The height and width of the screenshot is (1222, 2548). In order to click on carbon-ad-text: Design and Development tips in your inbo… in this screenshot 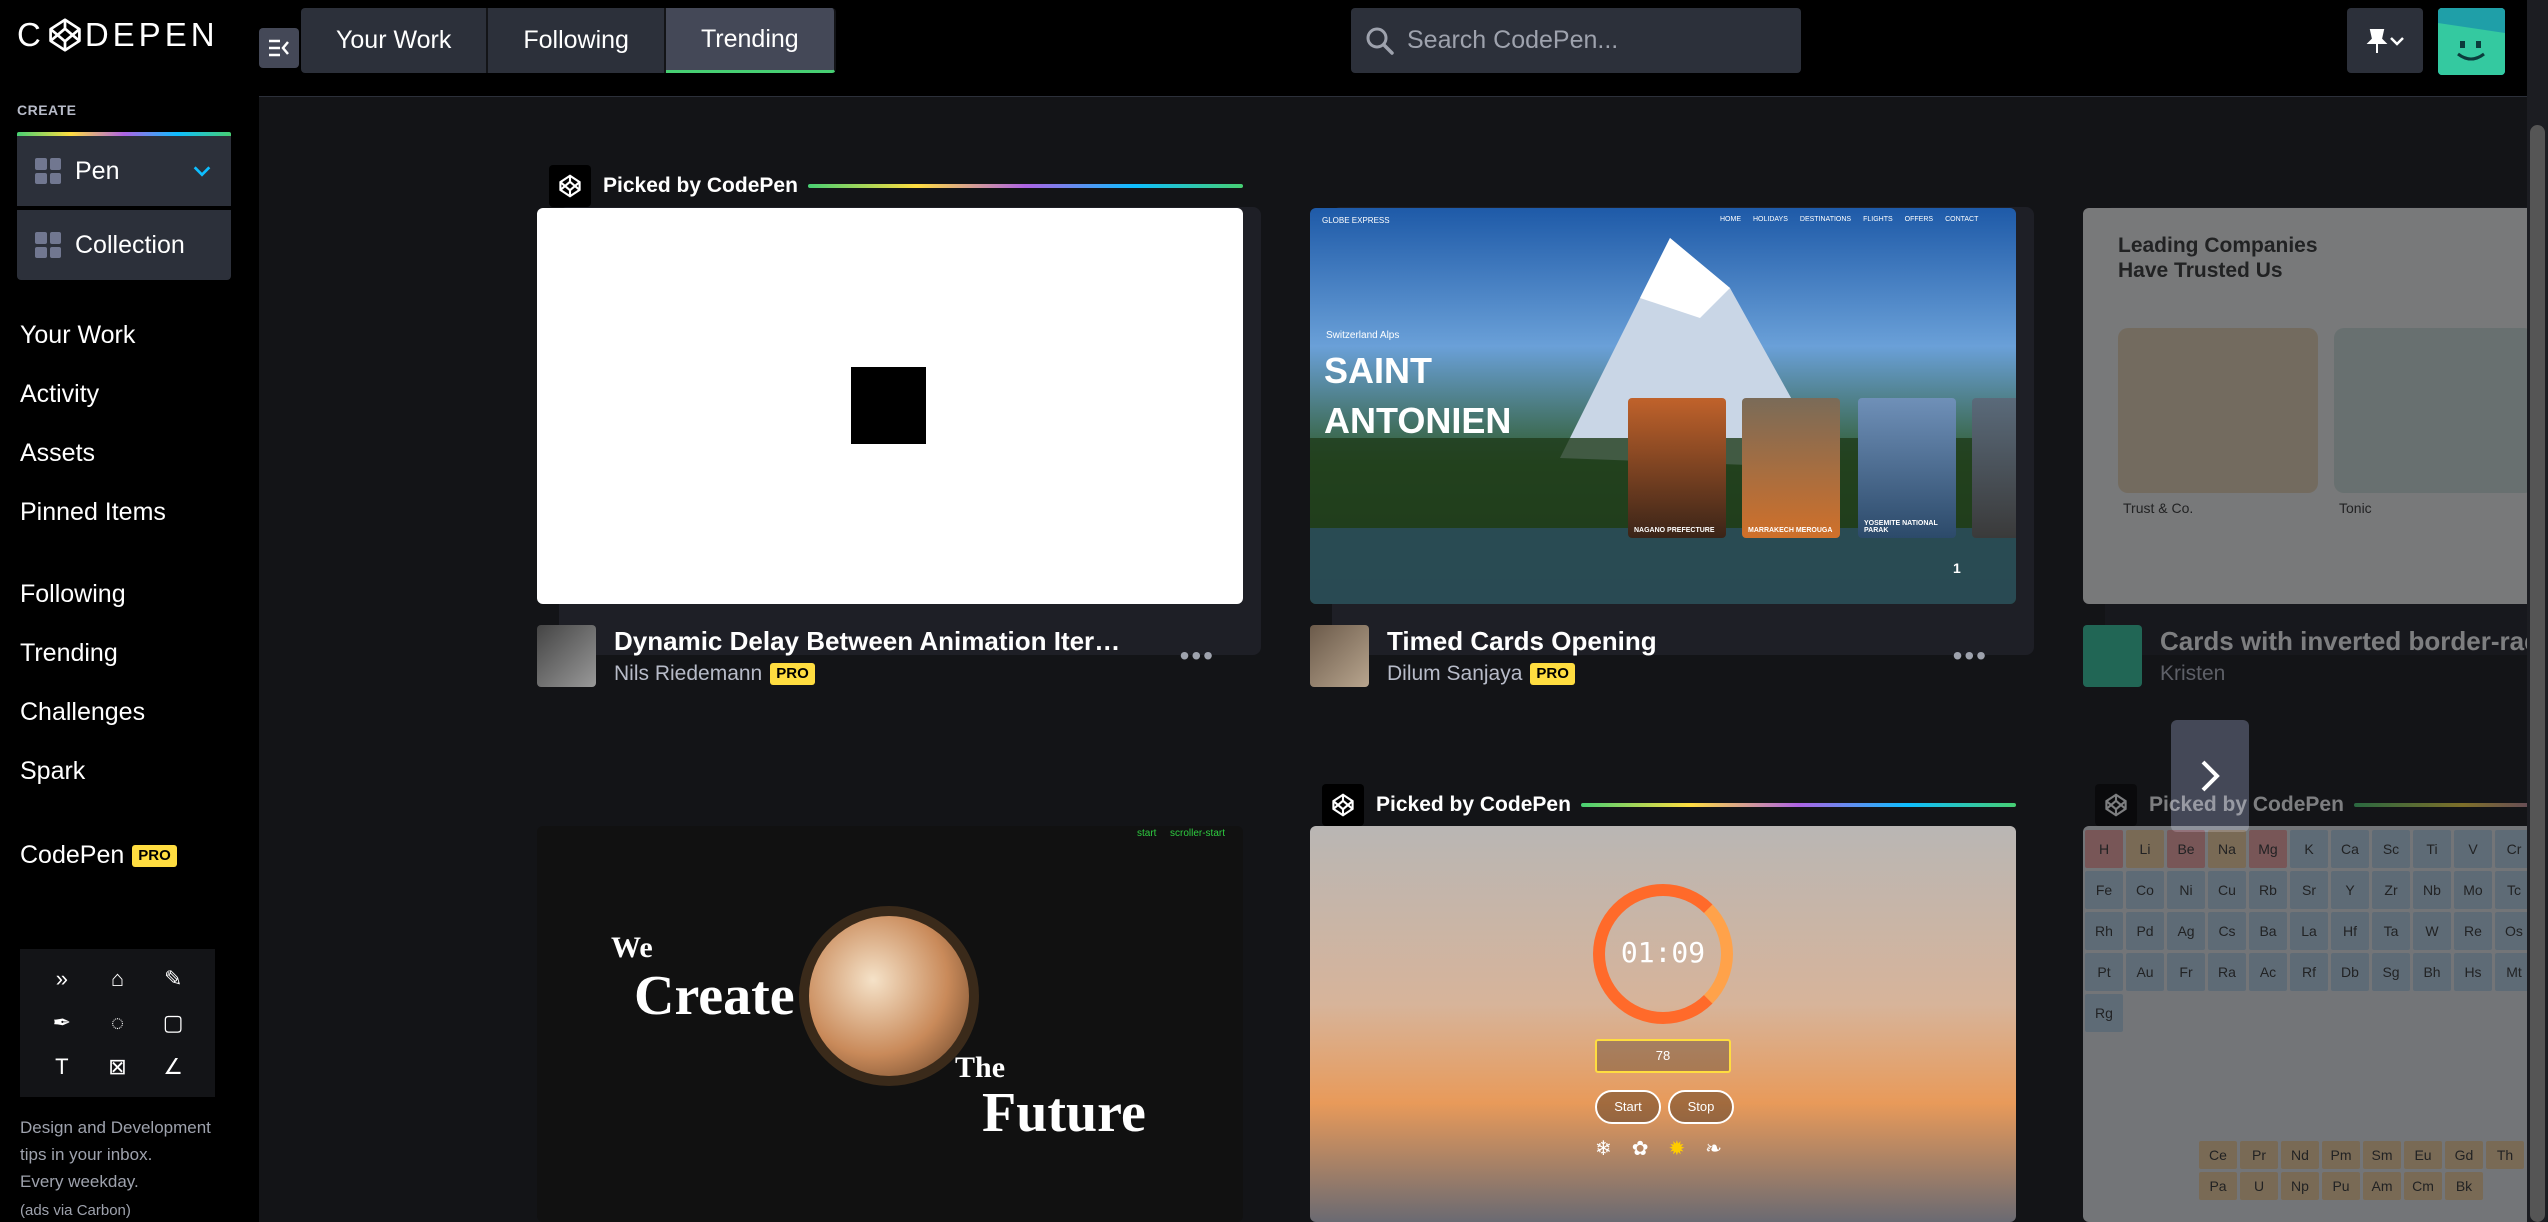, I will do `click(135, 1154)`.